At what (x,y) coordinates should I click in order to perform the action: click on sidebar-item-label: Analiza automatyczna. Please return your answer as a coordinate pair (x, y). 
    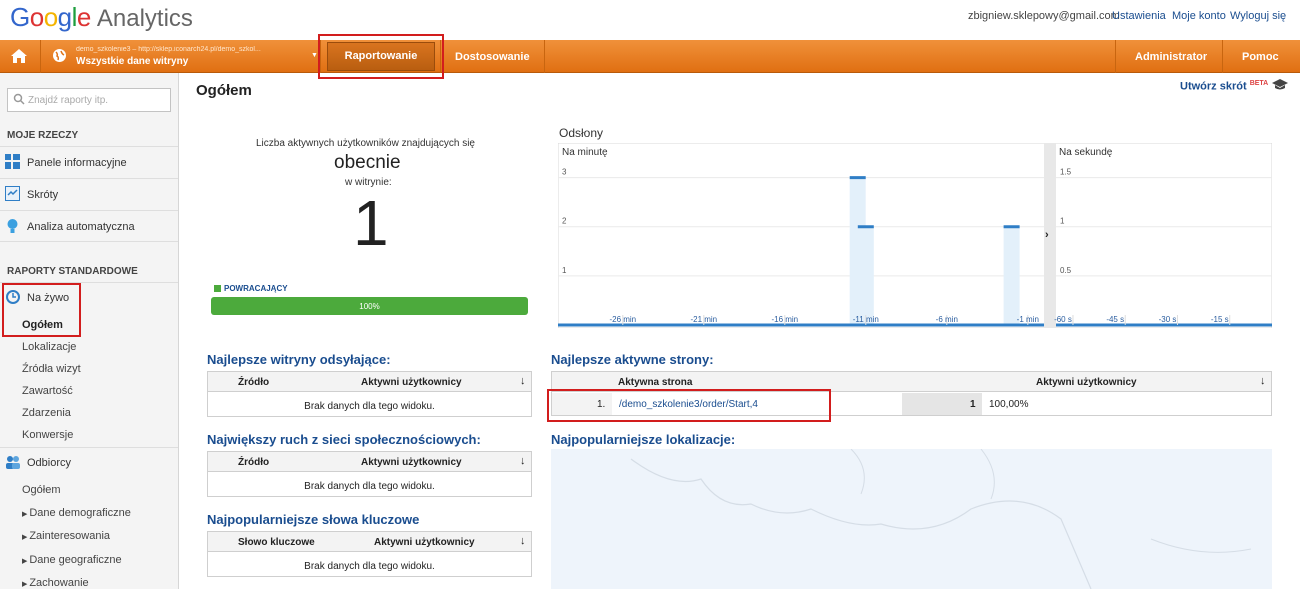
    Looking at the image, I should click on (81, 227).